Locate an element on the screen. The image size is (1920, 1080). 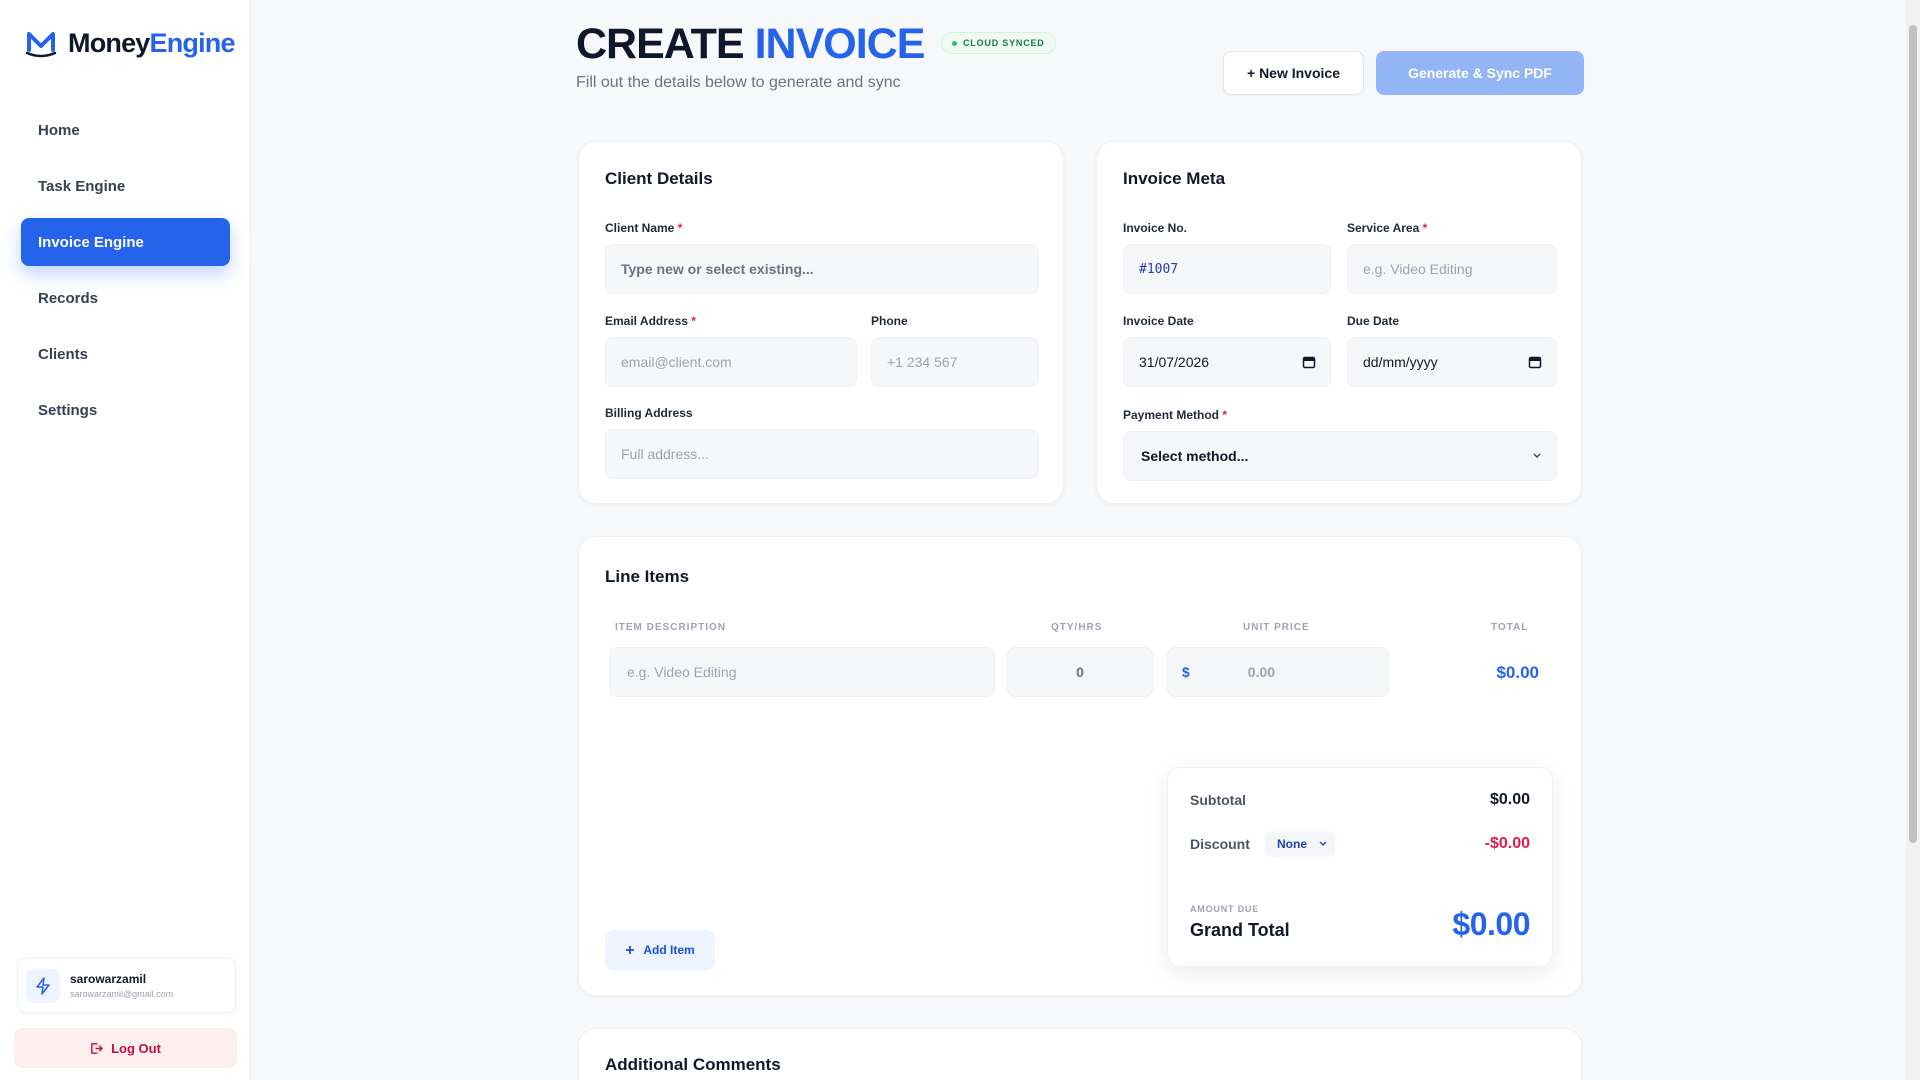
phone-field is located at coordinates (955, 362).